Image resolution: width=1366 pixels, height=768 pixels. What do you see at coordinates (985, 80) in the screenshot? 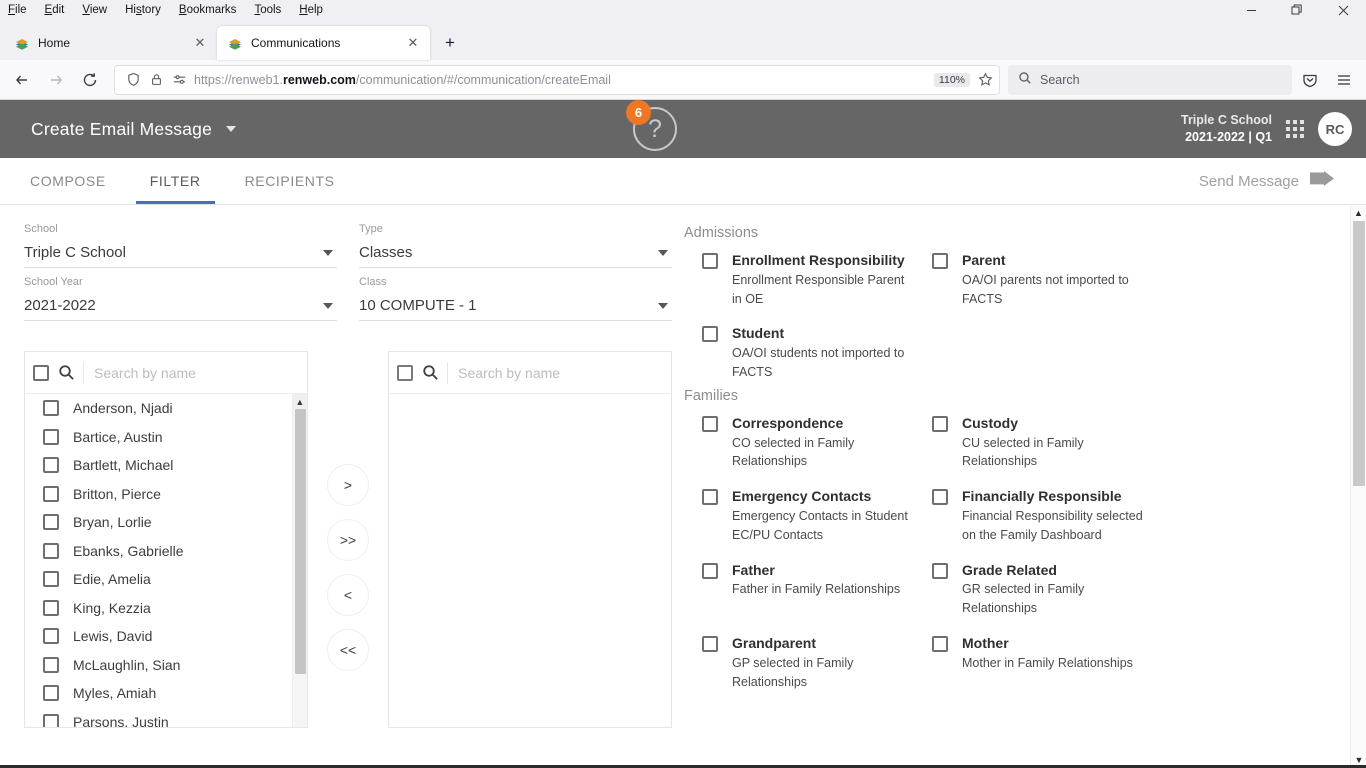
I see `bookmark-star-icon` at bounding box center [985, 80].